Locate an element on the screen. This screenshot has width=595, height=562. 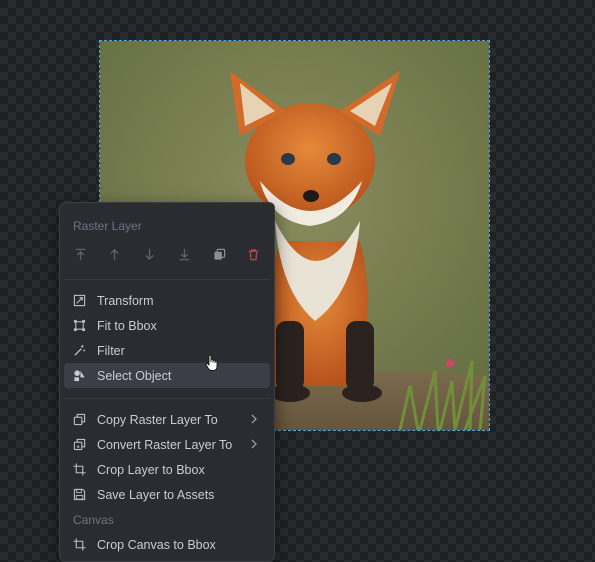
menu-item-filter: Filter is located at coordinates (167, 350).